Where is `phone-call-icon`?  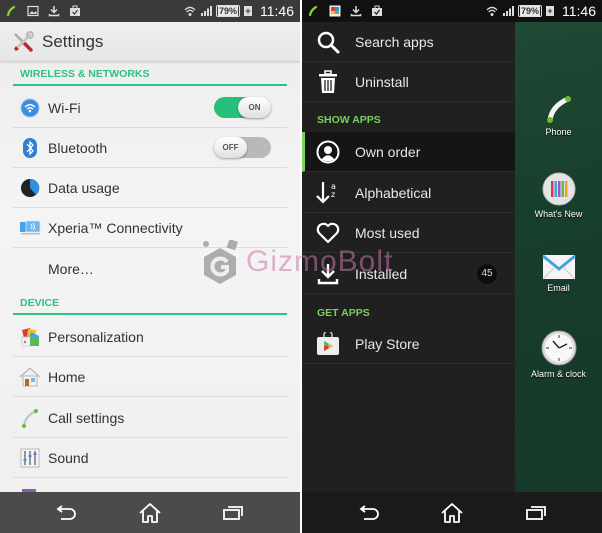
phone-call-icon is located at coordinates (11, 11).